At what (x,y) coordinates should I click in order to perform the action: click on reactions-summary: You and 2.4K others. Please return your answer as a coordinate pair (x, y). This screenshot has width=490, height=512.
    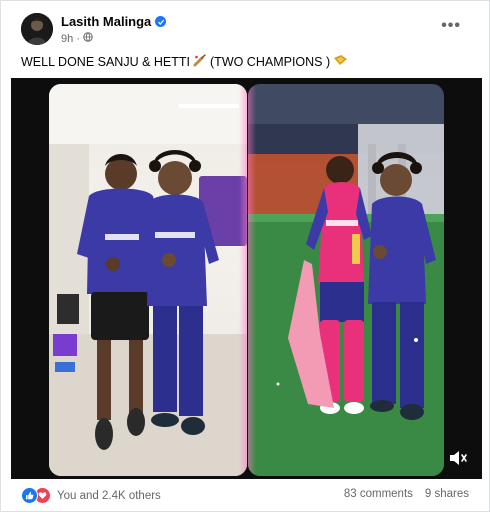
    Looking at the image, I should click on (91, 495).